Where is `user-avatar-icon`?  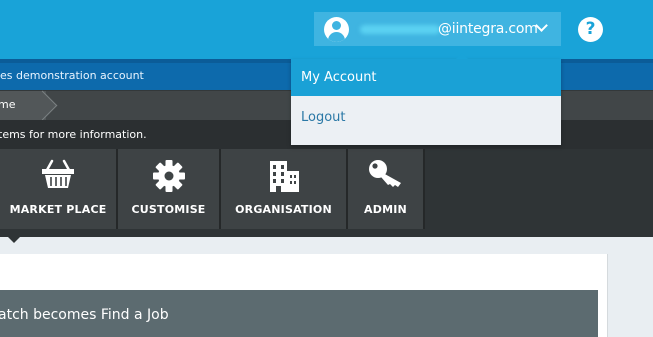
user-avatar-icon is located at coordinates (336, 29).